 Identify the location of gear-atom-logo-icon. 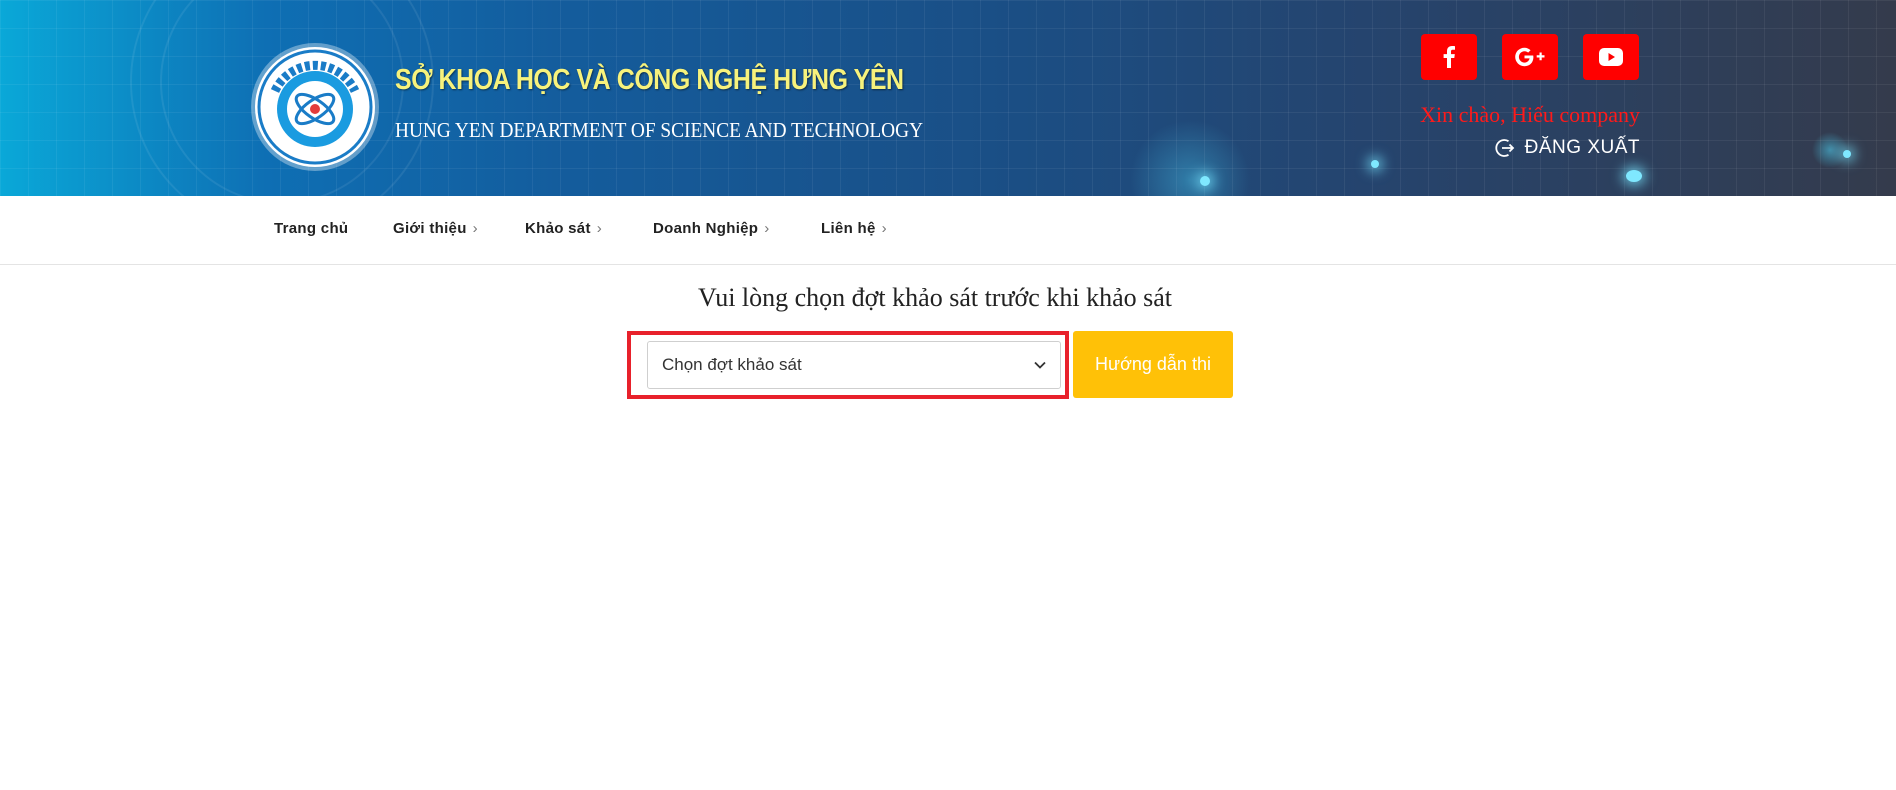
(315, 107).